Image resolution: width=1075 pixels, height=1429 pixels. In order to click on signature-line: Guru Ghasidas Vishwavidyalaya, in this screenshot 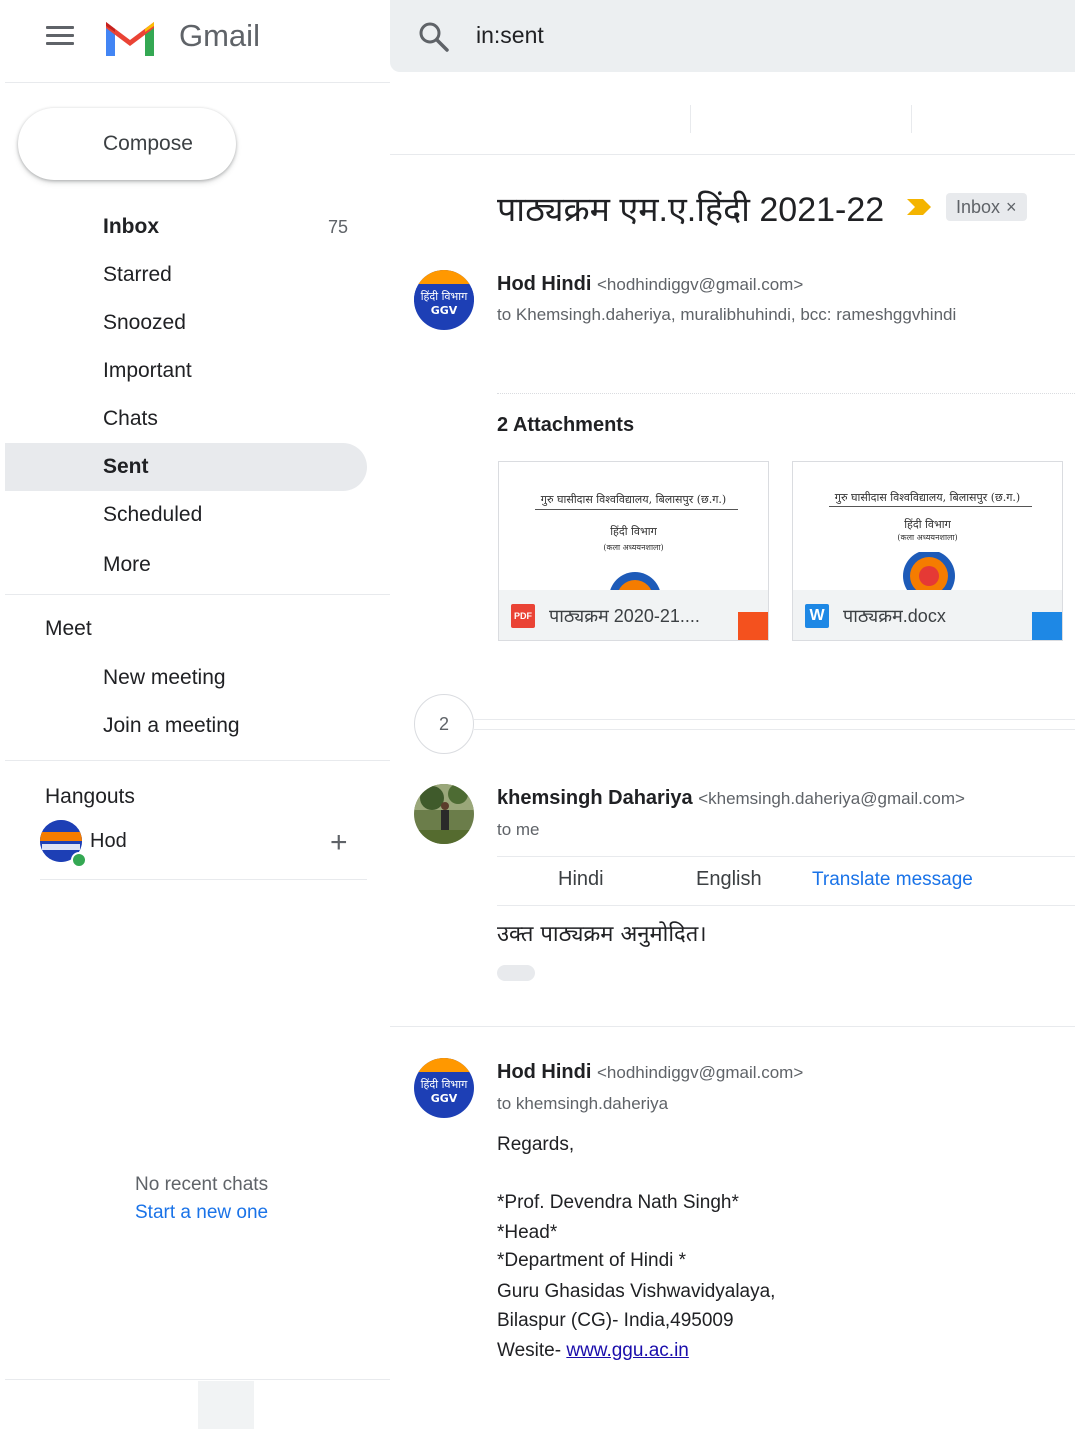, I will do `click(636, 1291)`.